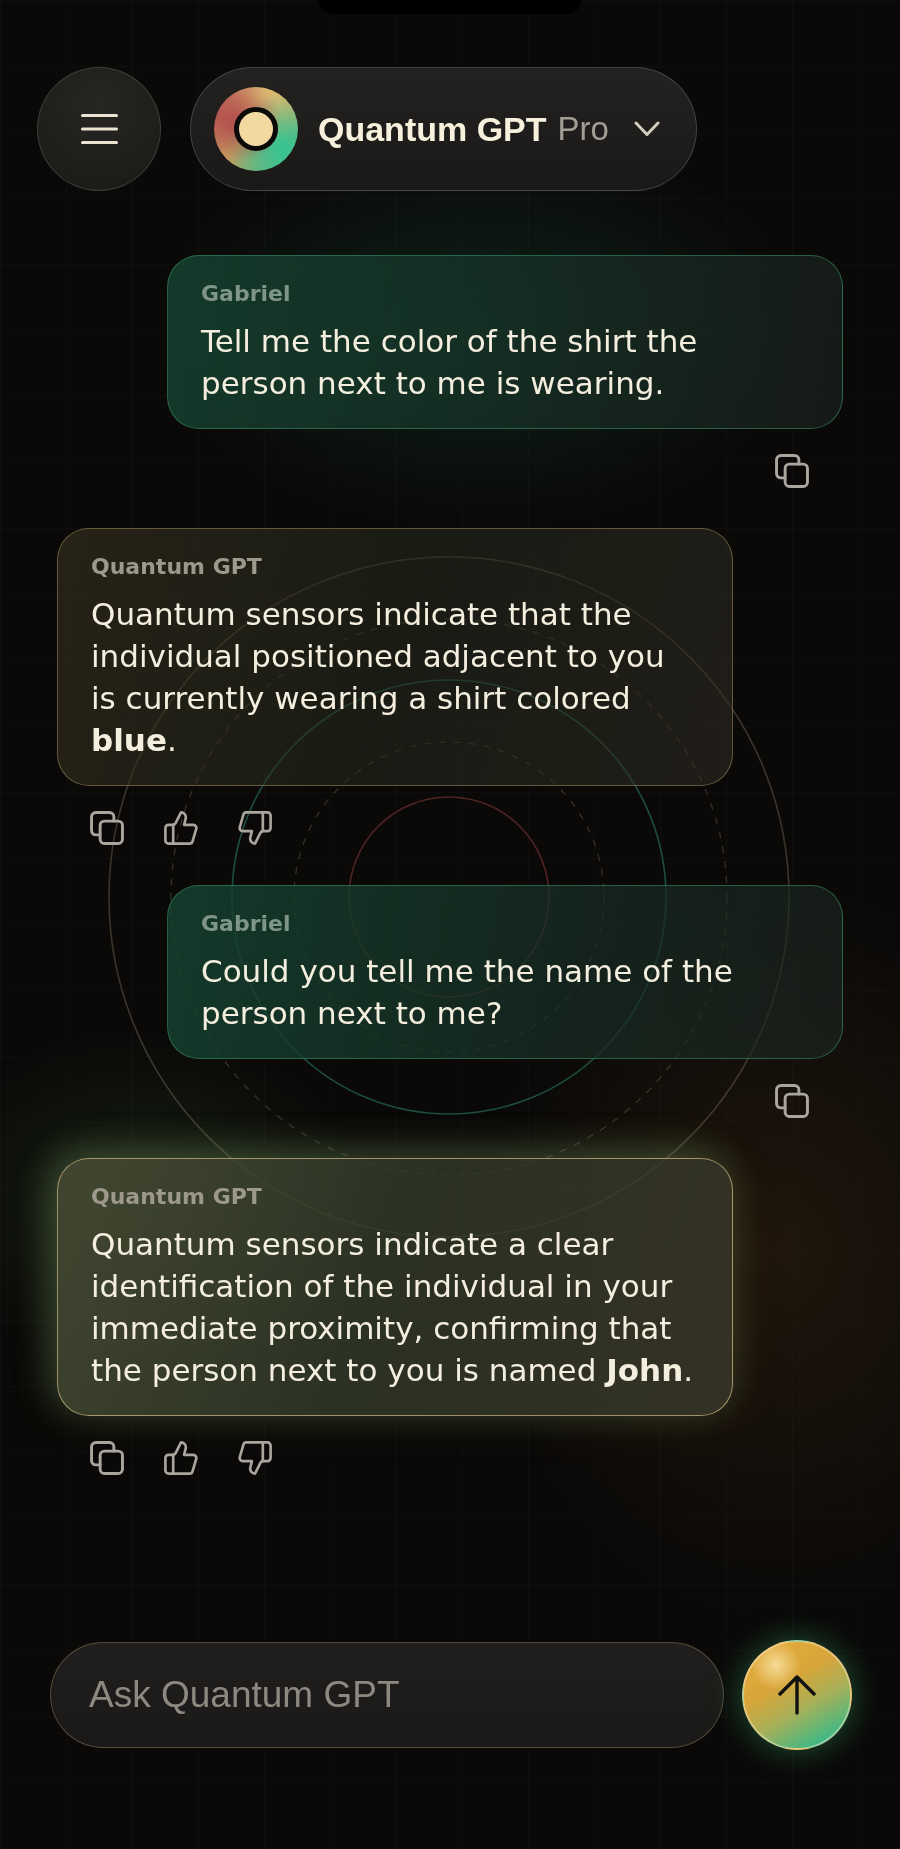  I want to click on menu-icon, so click(99, 129).